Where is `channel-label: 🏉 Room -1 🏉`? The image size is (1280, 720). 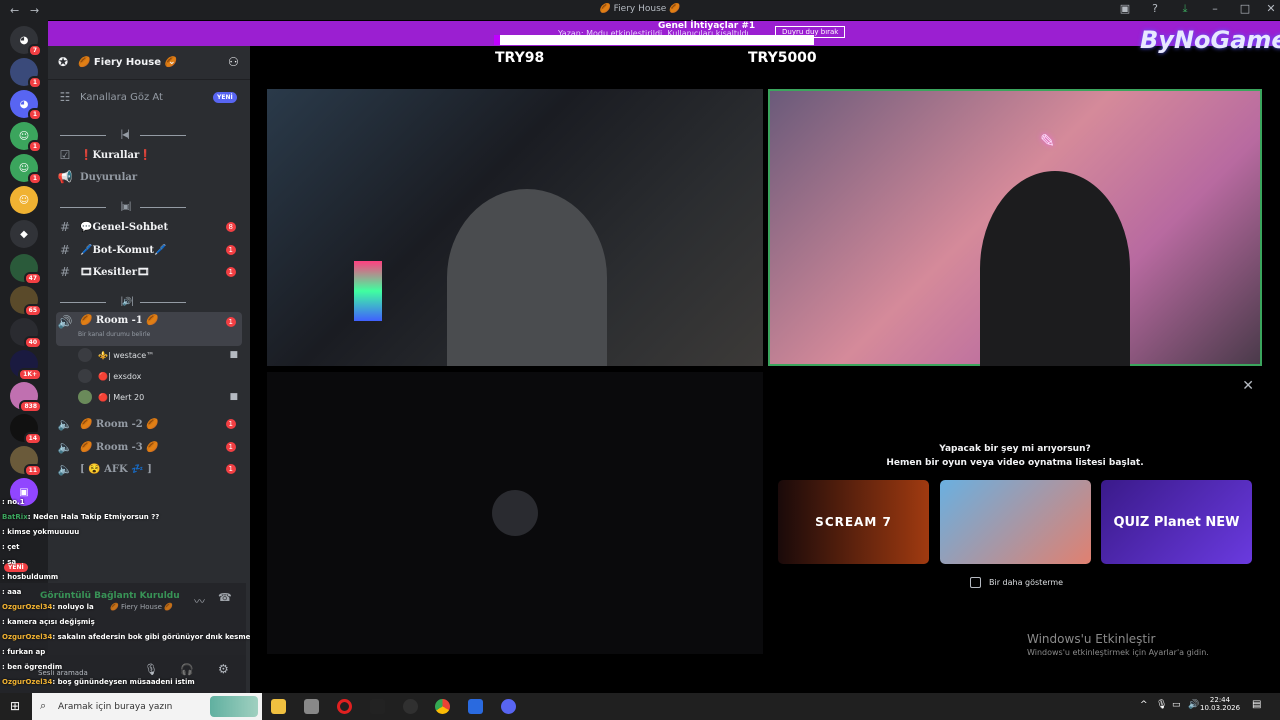 channel-label: 🏉 Room -1 🏉 is located at coordinates (119, 320).